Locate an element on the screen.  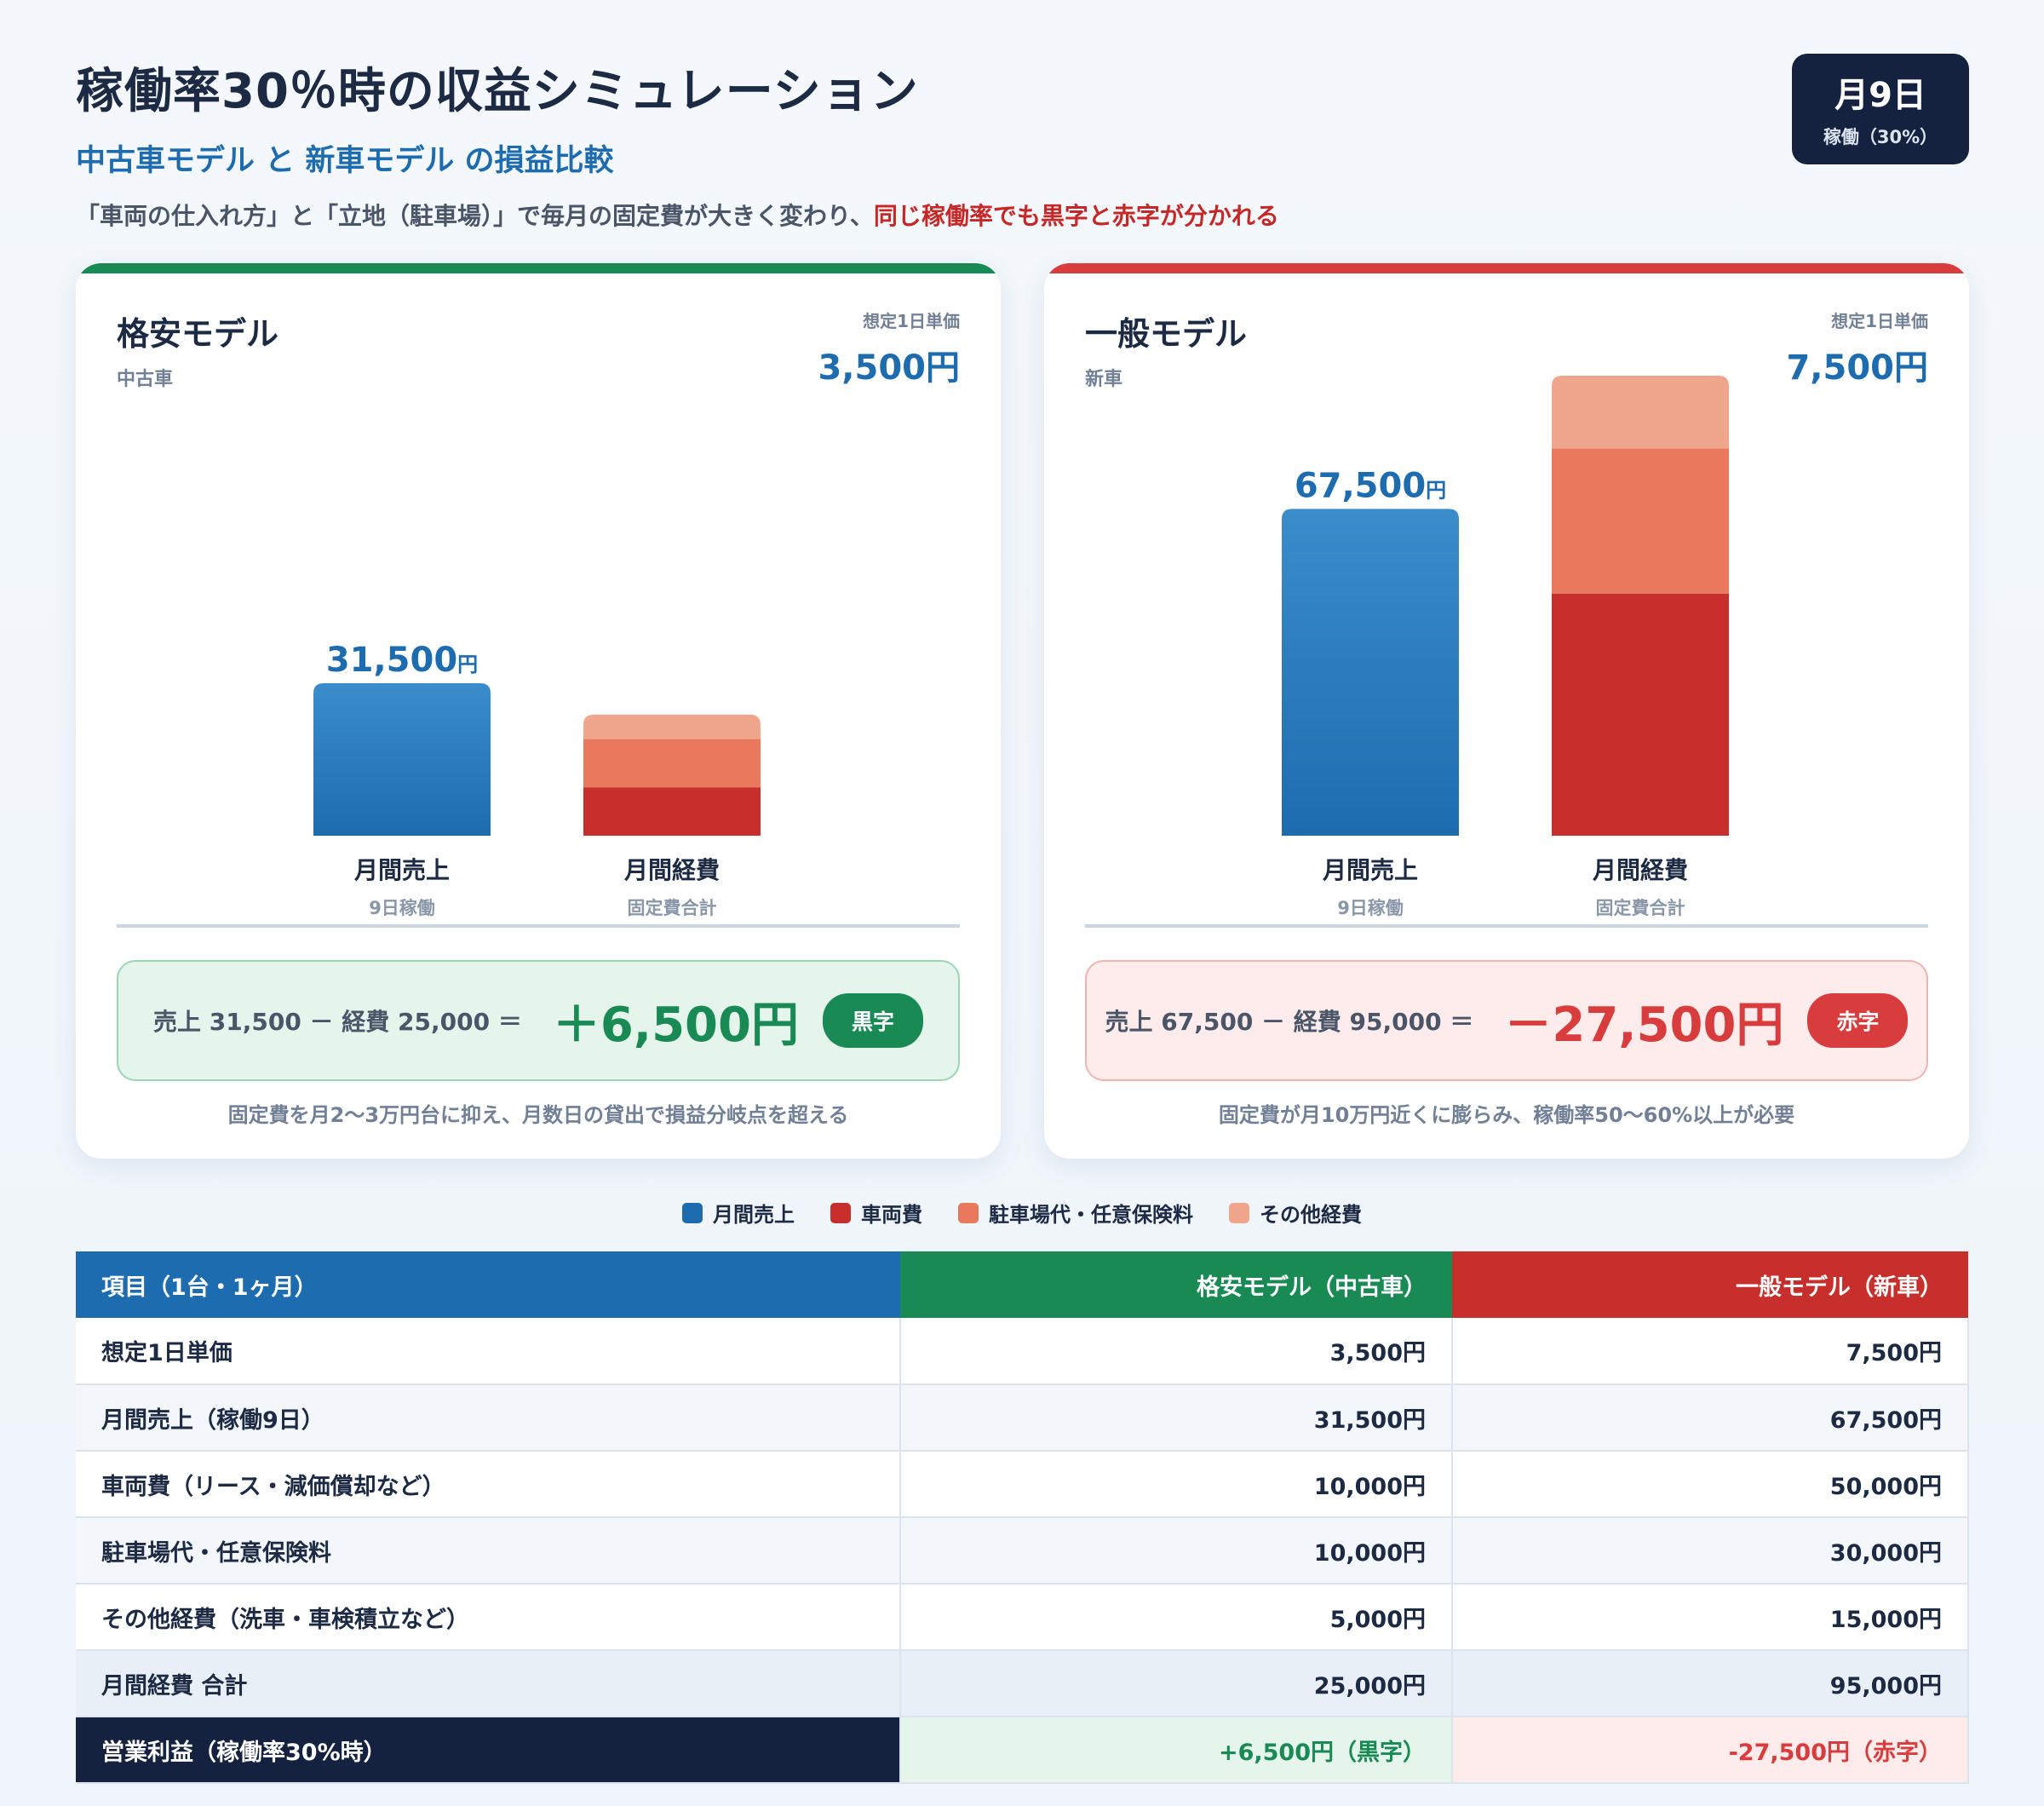
badge-sub: 稼働（30%） is located at coordinates (1880, 137).